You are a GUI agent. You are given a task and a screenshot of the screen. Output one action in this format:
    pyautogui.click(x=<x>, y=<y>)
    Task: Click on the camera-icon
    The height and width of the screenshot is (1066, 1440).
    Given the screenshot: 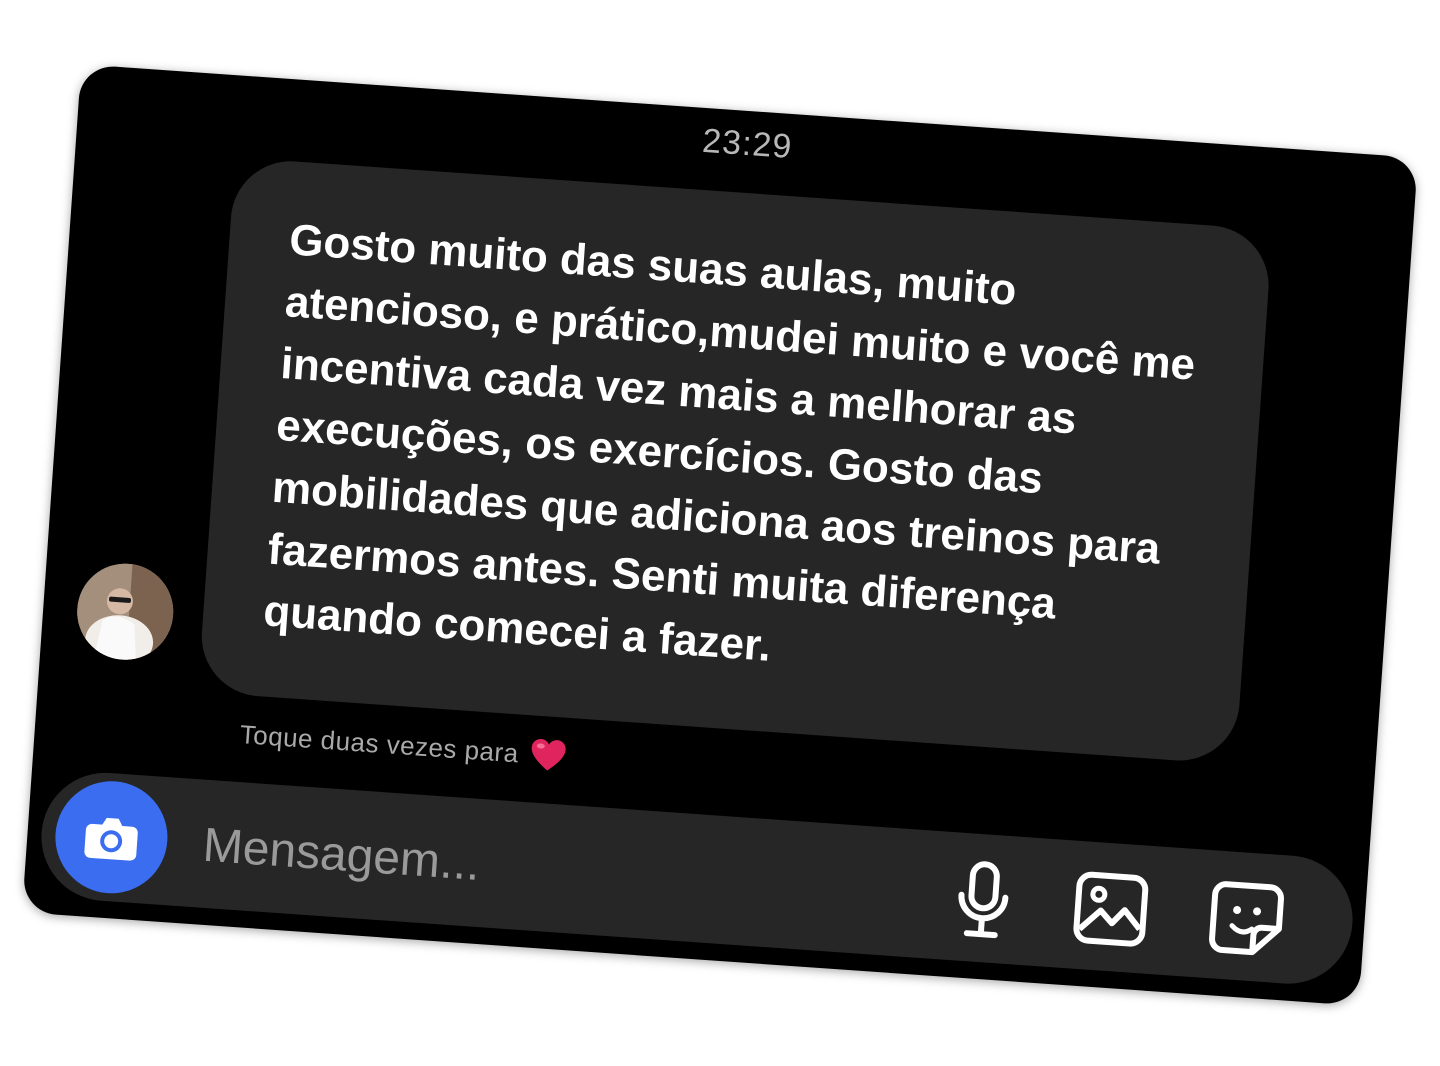 What is the action you would take?
    pyautogui.click(x=111, y=839)
    